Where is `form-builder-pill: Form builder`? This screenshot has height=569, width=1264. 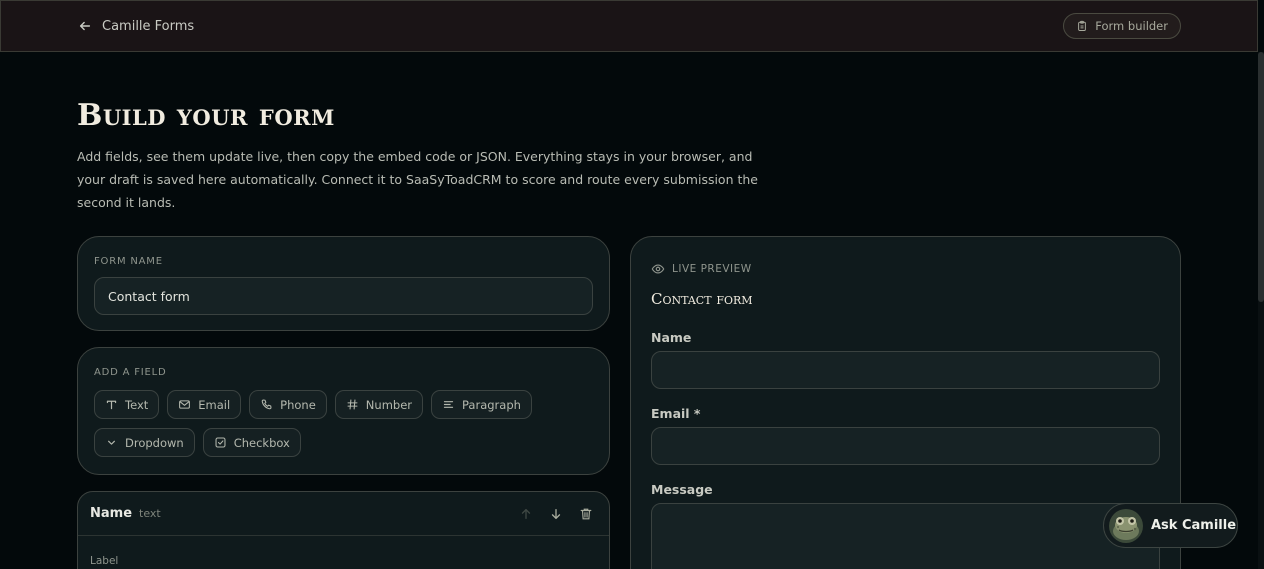
form-builder-pill: Form builder is located at coordinates (1122, 26).